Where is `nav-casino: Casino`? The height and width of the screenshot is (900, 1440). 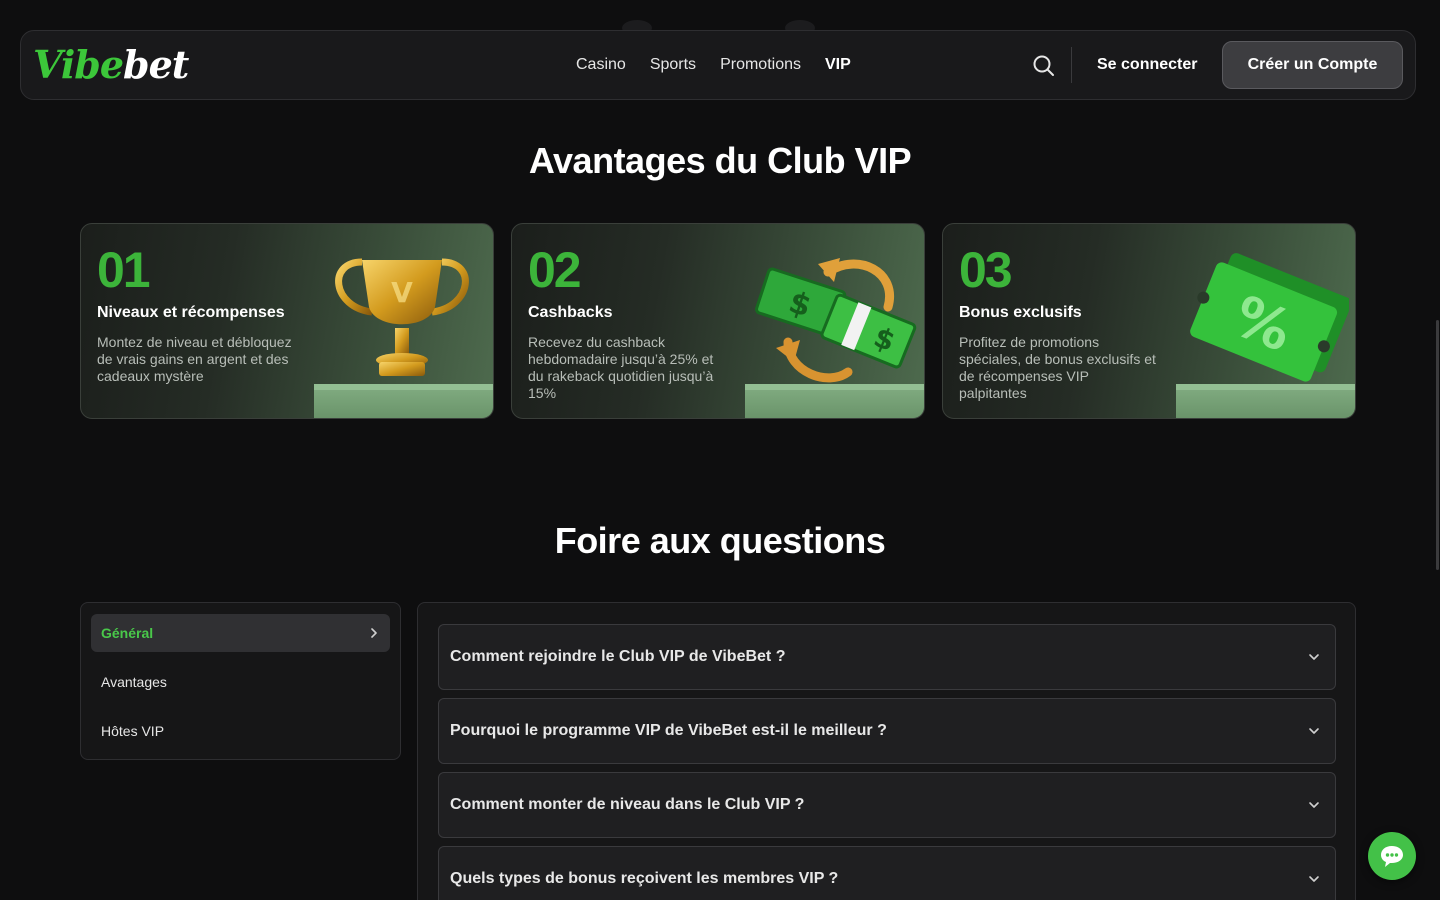
nav-casino: Casino is located at coordinates (601, 65).